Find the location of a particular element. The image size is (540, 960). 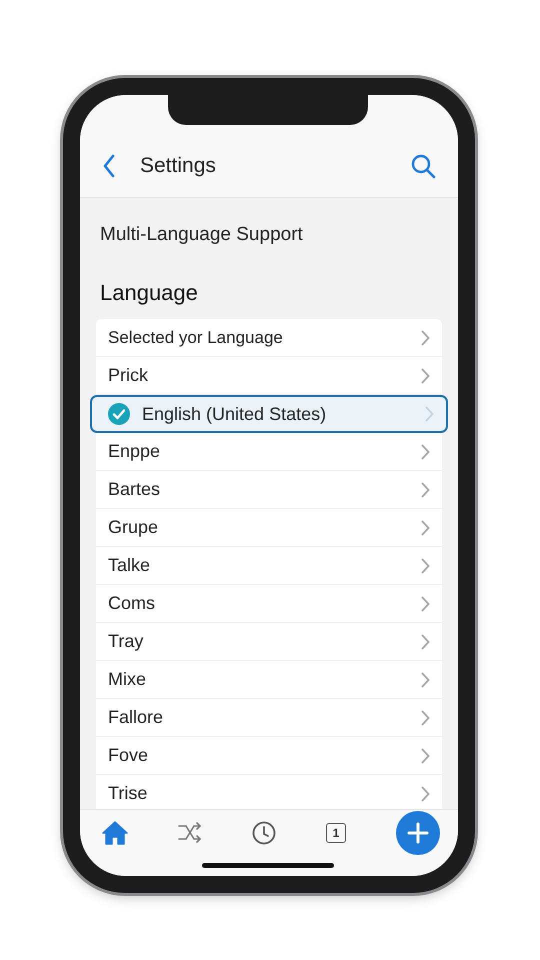

language-item: Coms is located at coordinates (269, 604).